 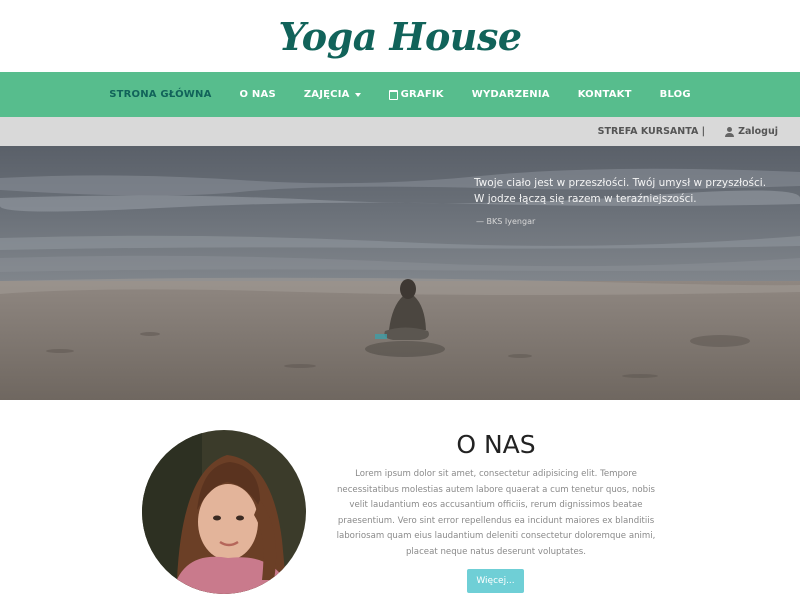 I want to click on about-title: O NAS, so click(x=496, y=444).